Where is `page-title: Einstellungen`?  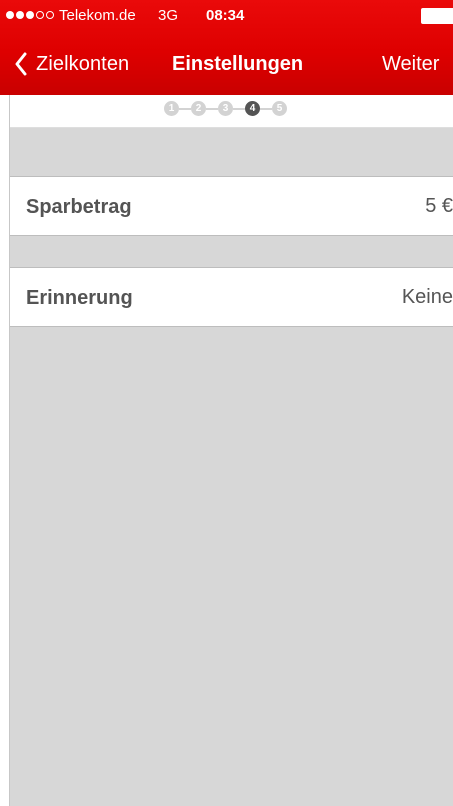
page-title: Einstellungen is located at coordinates (238, 64).